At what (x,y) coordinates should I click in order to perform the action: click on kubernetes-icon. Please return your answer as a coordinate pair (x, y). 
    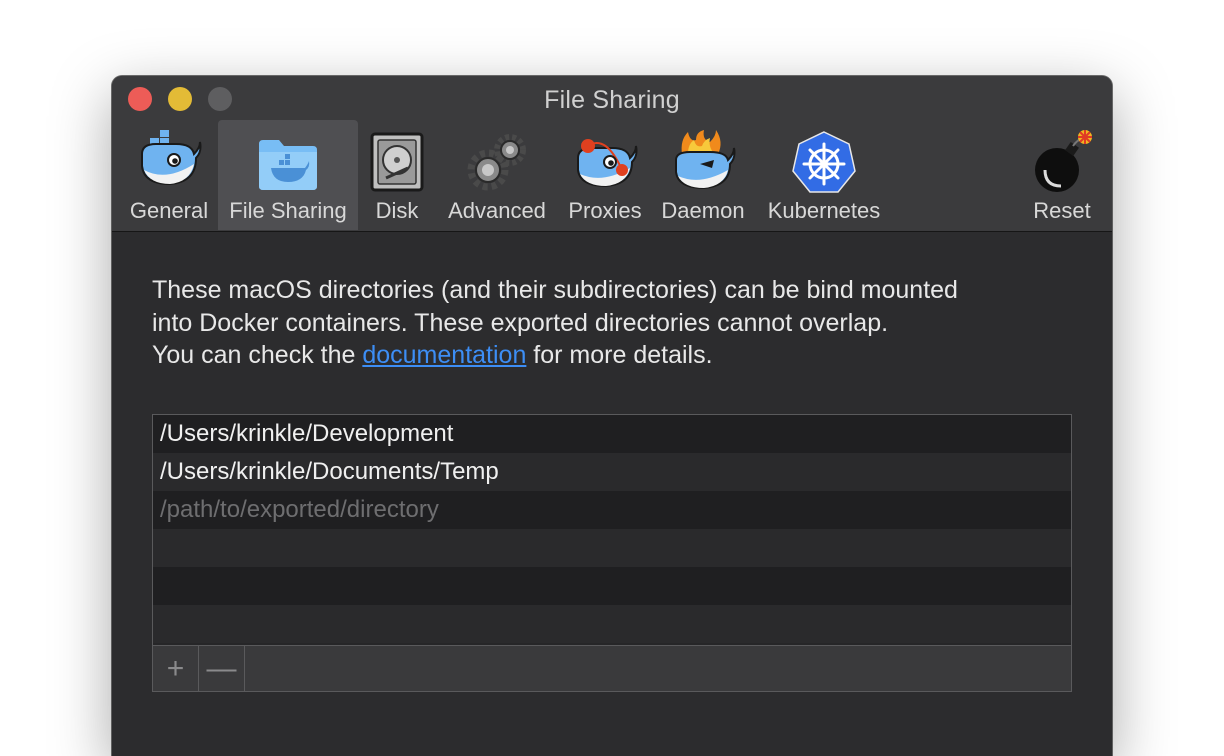
    Looking at the image, I should click on (824, 162).